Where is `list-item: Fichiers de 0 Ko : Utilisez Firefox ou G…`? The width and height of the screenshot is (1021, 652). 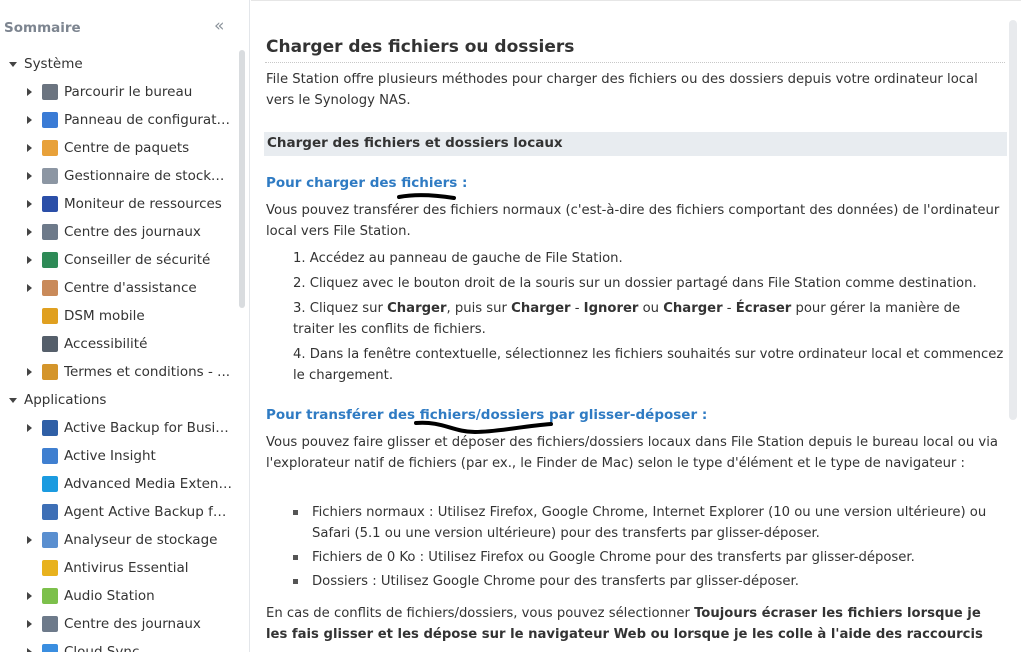
list-item: Fichiers de 0 Ko : Utilisez Firefox ou G… is located at coordinates (648, 557).